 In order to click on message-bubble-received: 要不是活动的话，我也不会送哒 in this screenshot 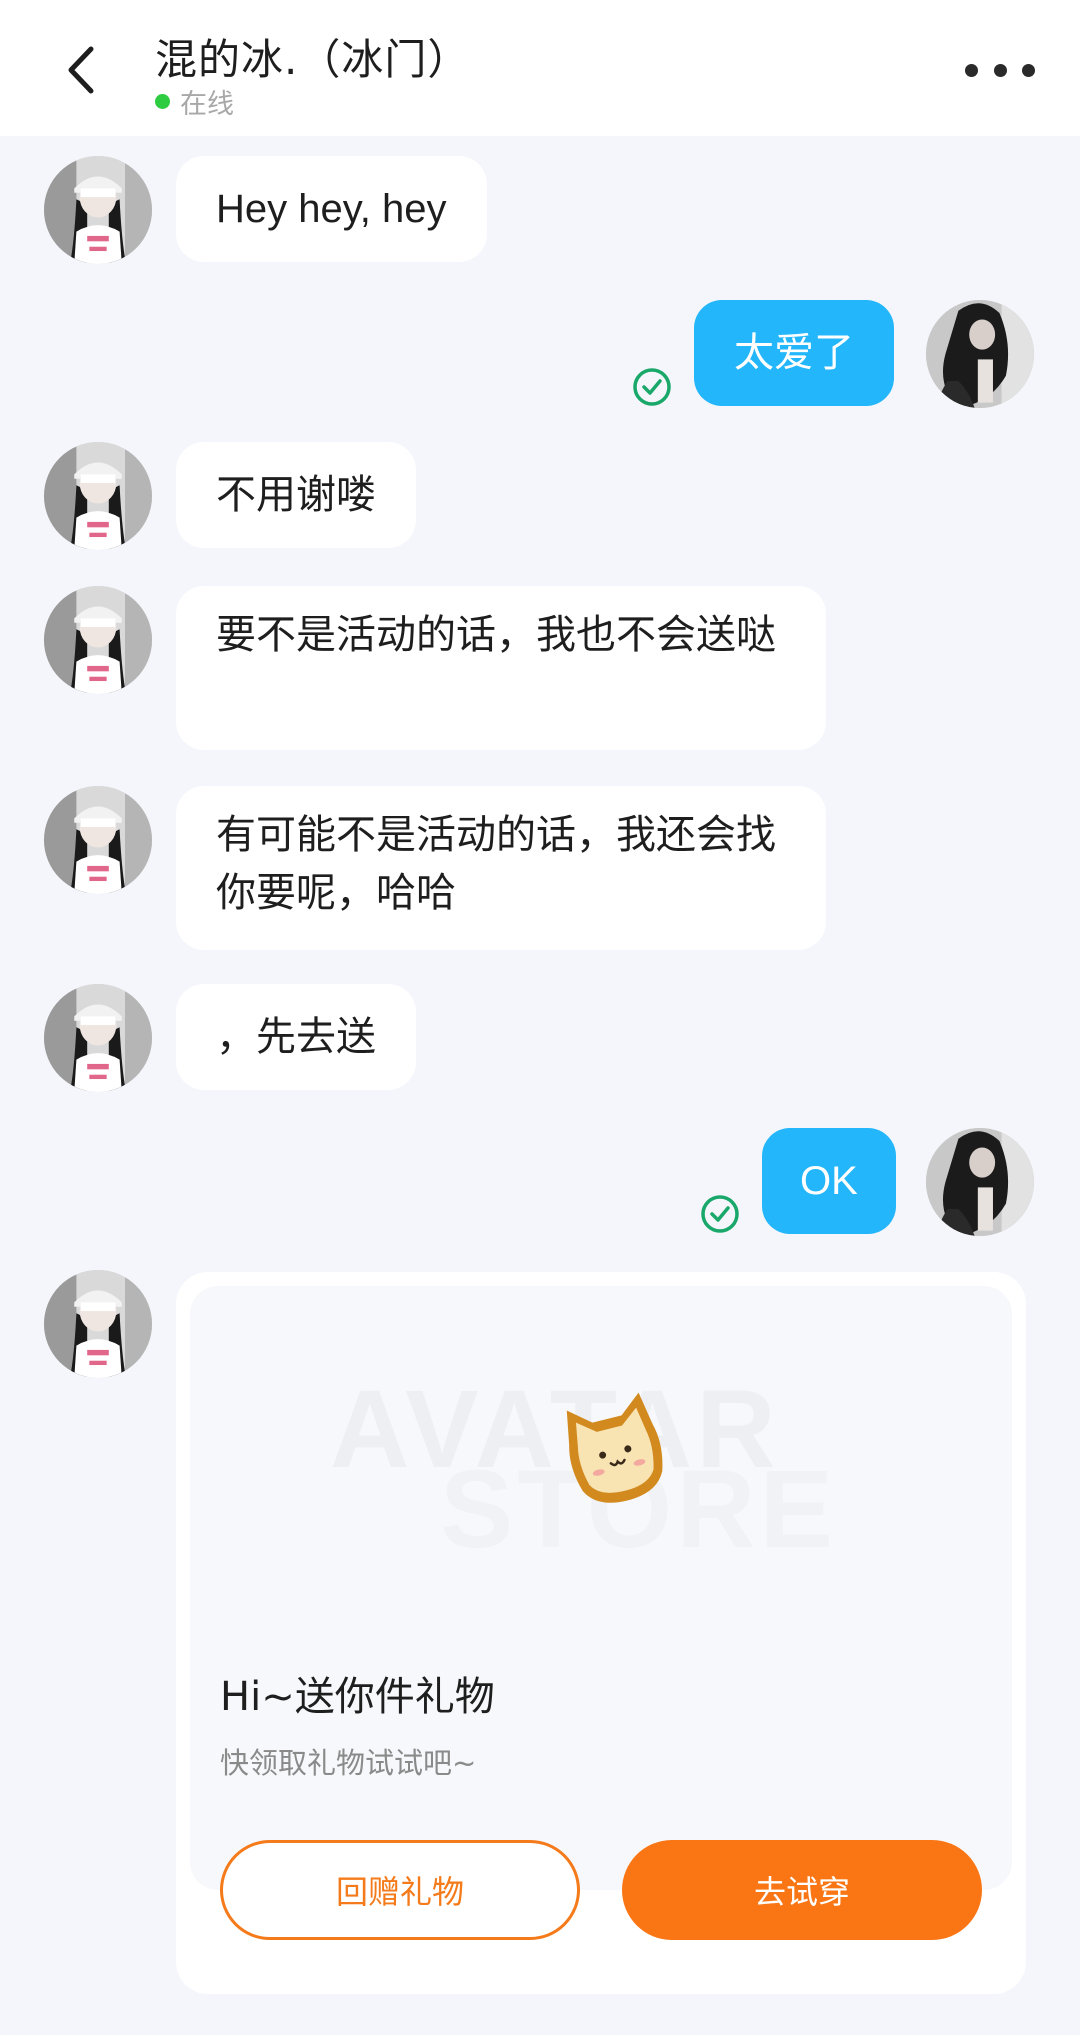, I will do `click(501, 668)`.